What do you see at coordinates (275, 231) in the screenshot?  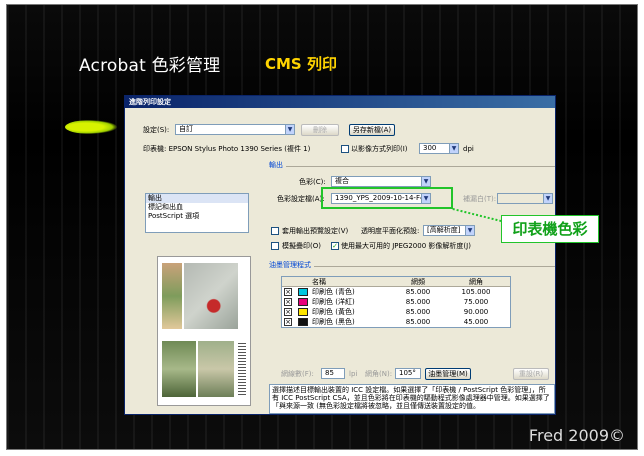 I see `simulate-output-checkbox` at bounding box center [275, 231].